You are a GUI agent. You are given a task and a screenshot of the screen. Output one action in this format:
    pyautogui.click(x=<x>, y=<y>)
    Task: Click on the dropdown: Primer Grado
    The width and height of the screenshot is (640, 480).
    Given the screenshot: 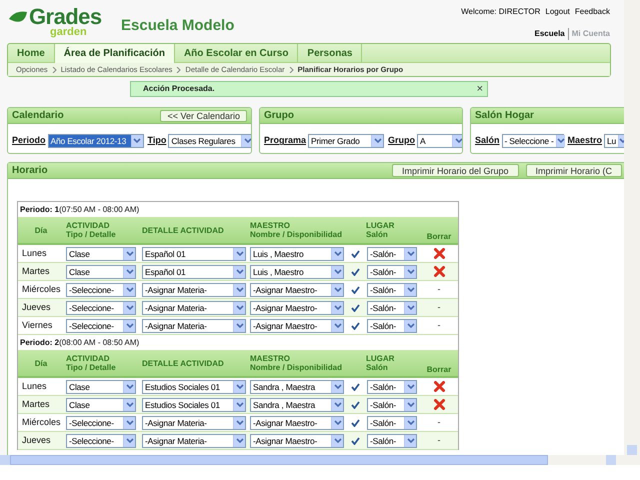 What is the action you would take?
    pyautogui.click(x=346, y=141)
    